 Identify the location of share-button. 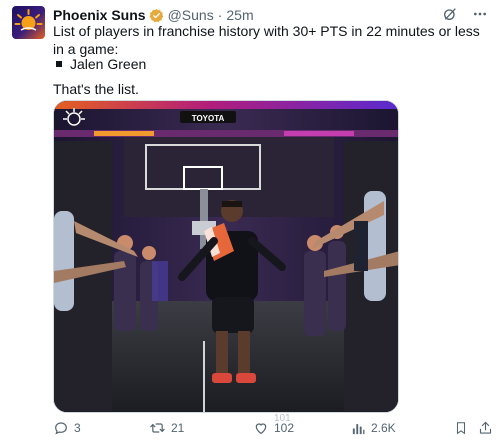
(485, 428).